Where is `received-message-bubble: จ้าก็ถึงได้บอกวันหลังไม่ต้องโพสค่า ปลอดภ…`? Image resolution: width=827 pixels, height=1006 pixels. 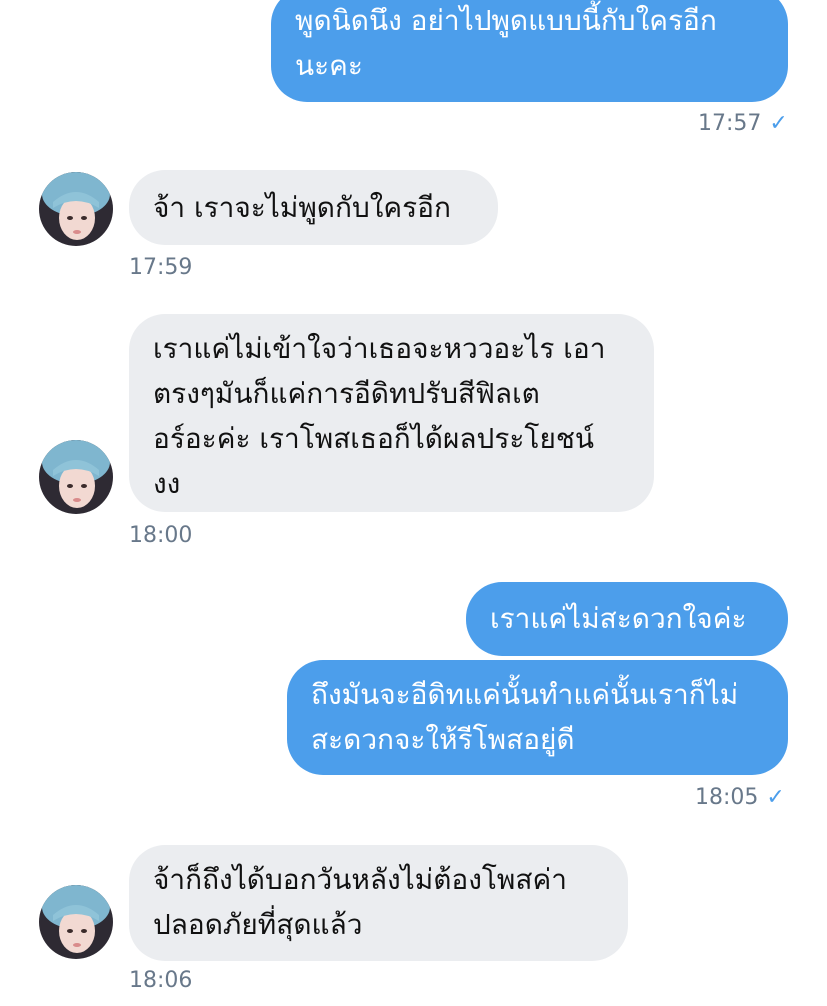 received-message-bubble: จ้าก็ถึงได้บอกวันหลังไม่ต้องโพสค่า ปลอดภ… is located at coordinates (378, 903).